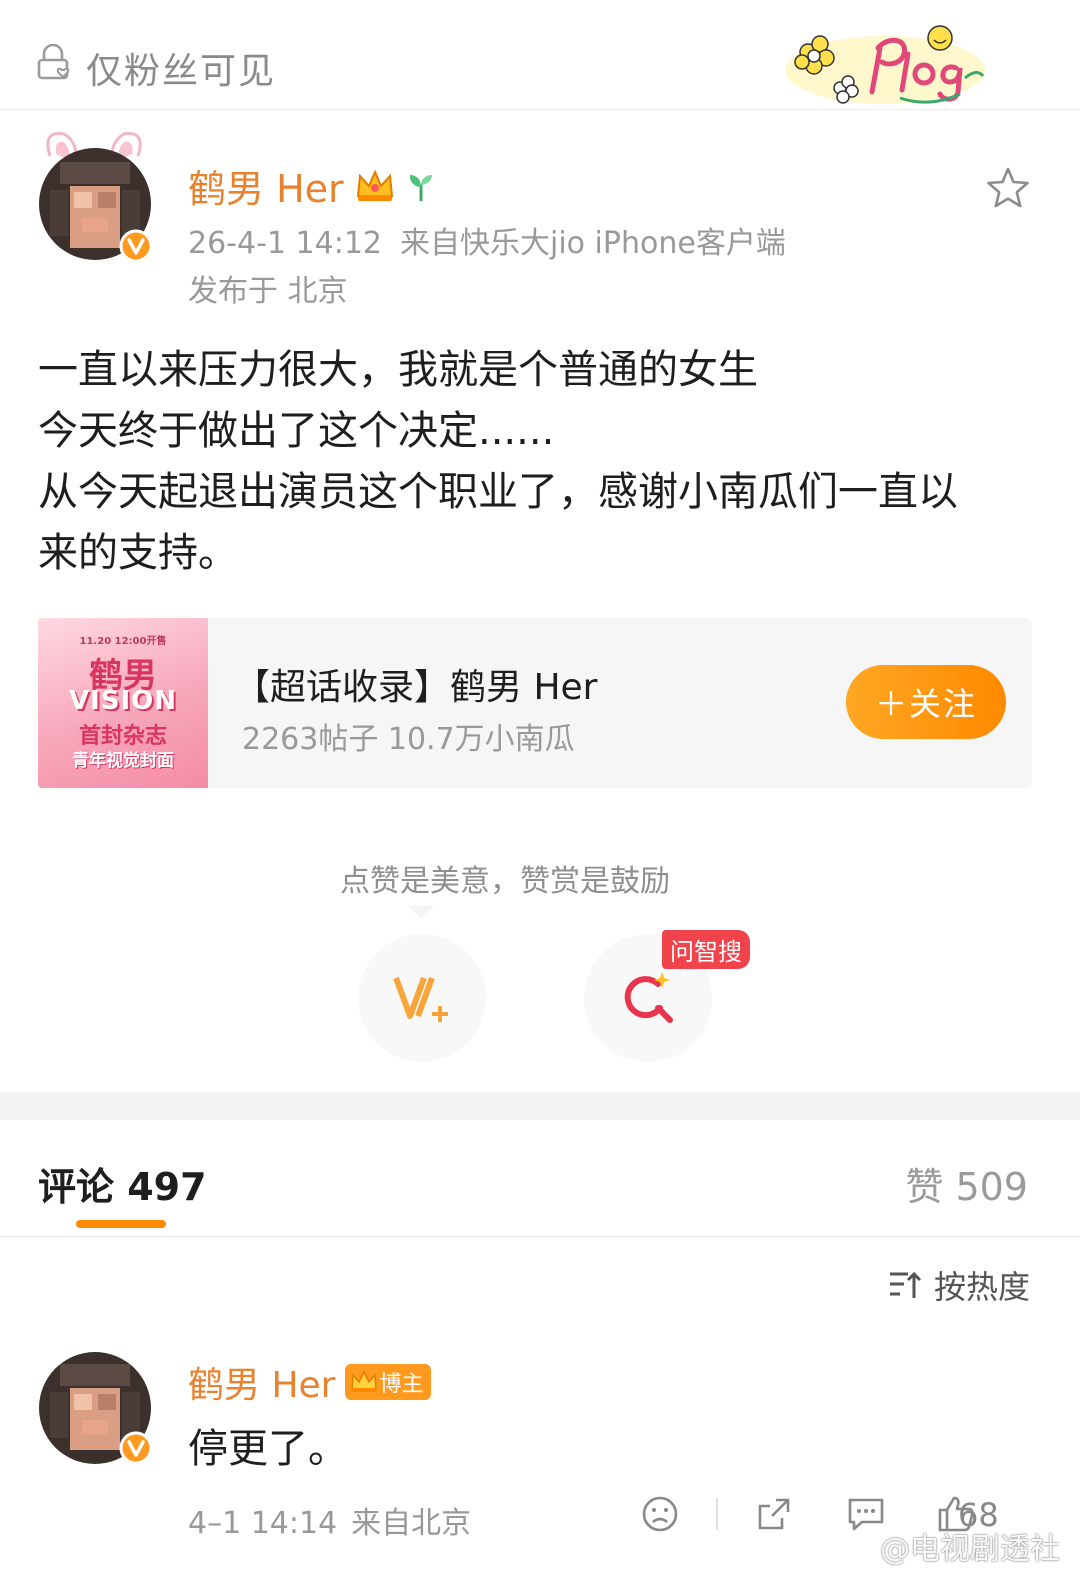 The width and height of the screenshot is (1080, 1584). What do you see at coordinates (498, 492) in the screenshot?
I see `post-line: 从今天起退出演员这个职业了，感谢小南瓜们一直以` at bounding box center [498, 492].